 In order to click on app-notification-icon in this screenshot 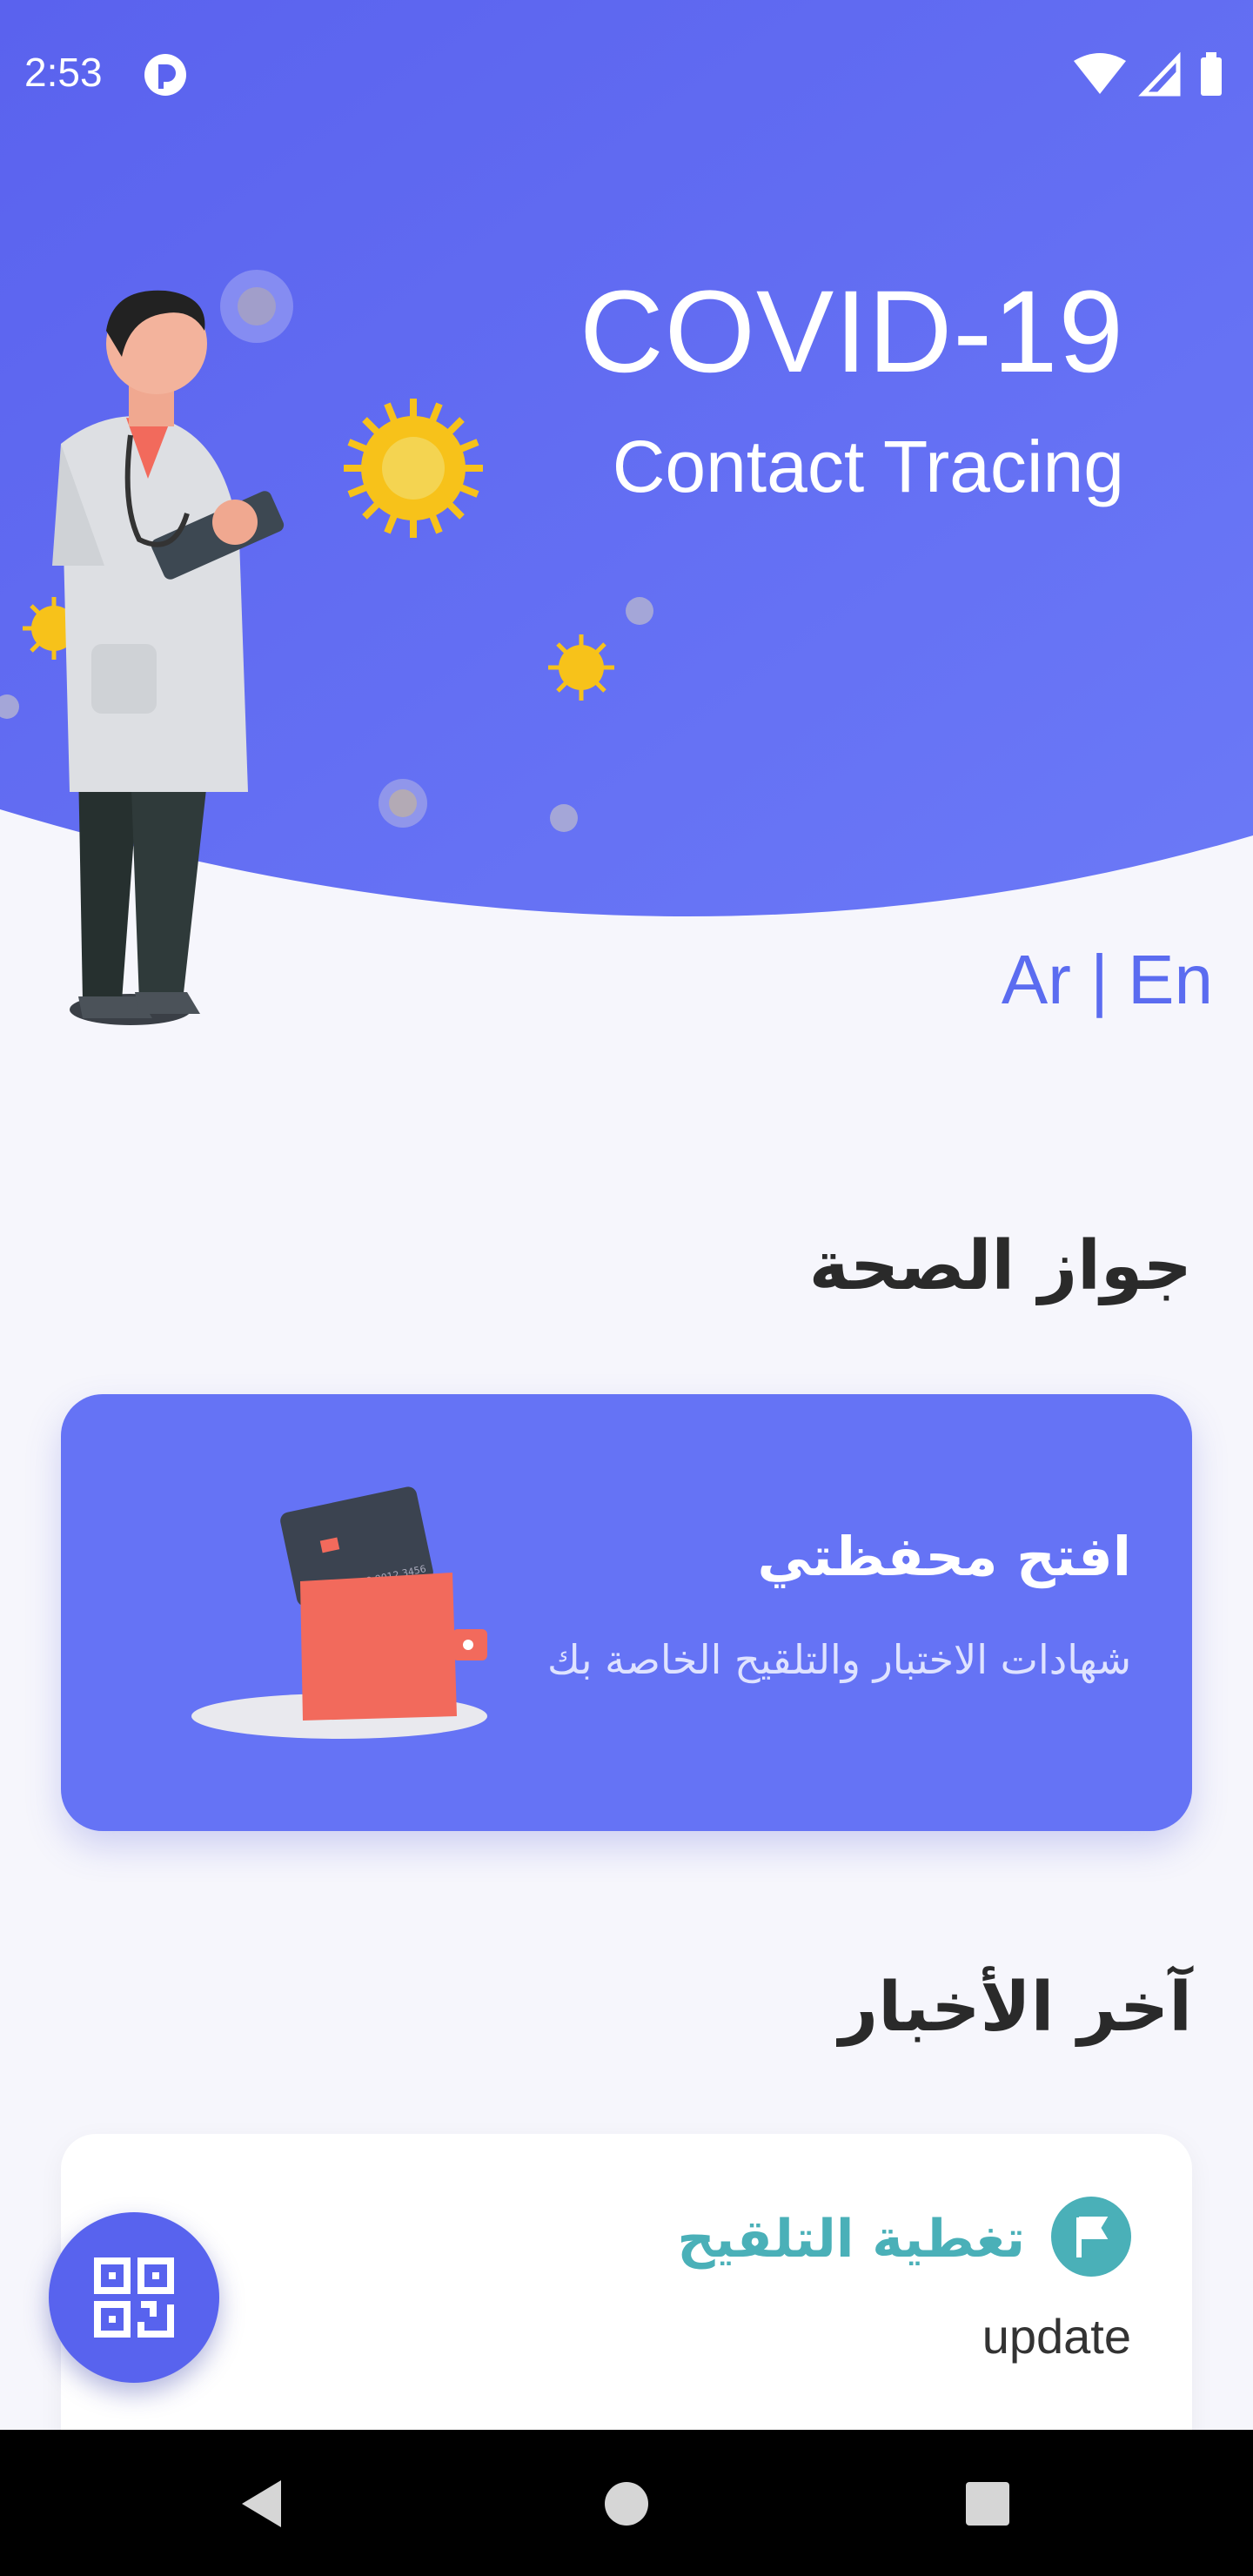, I will do `click(165, 75)`.